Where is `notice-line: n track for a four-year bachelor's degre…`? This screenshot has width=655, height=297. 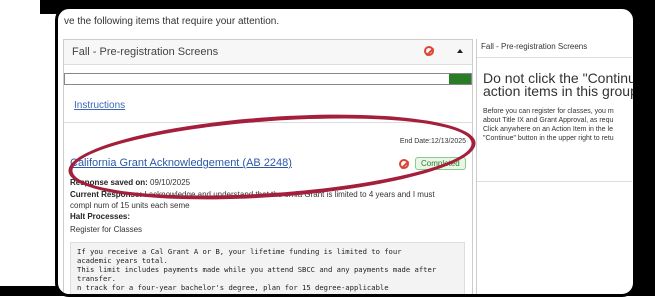
notice-line: n track for a four-year bachelor's degre… is located at coordinates (233, 287).